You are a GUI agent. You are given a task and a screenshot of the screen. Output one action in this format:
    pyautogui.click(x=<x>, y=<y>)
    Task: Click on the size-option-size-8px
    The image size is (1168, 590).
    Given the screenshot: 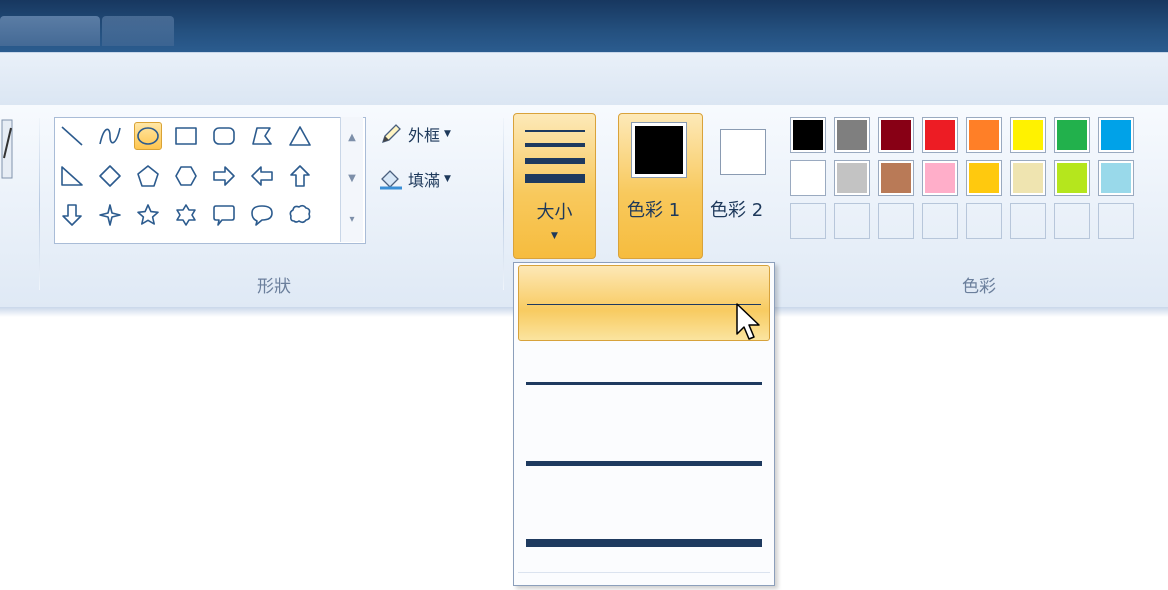 What is the action you would take?
    pyautogui.click(x=644, y=543)
    